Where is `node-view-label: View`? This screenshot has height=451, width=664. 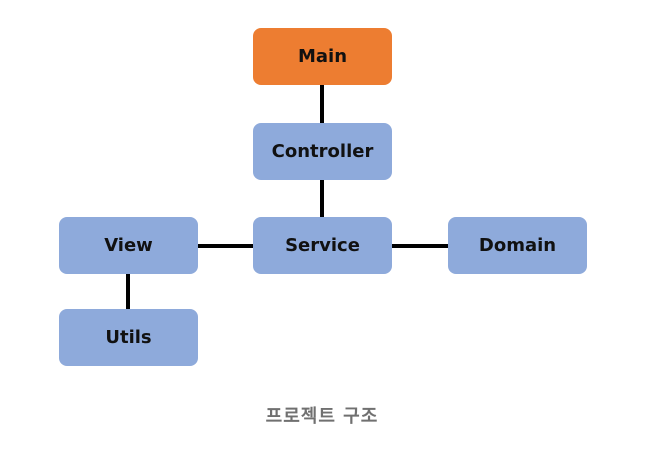
node-view-label: View is located at coordinates (128, 245).